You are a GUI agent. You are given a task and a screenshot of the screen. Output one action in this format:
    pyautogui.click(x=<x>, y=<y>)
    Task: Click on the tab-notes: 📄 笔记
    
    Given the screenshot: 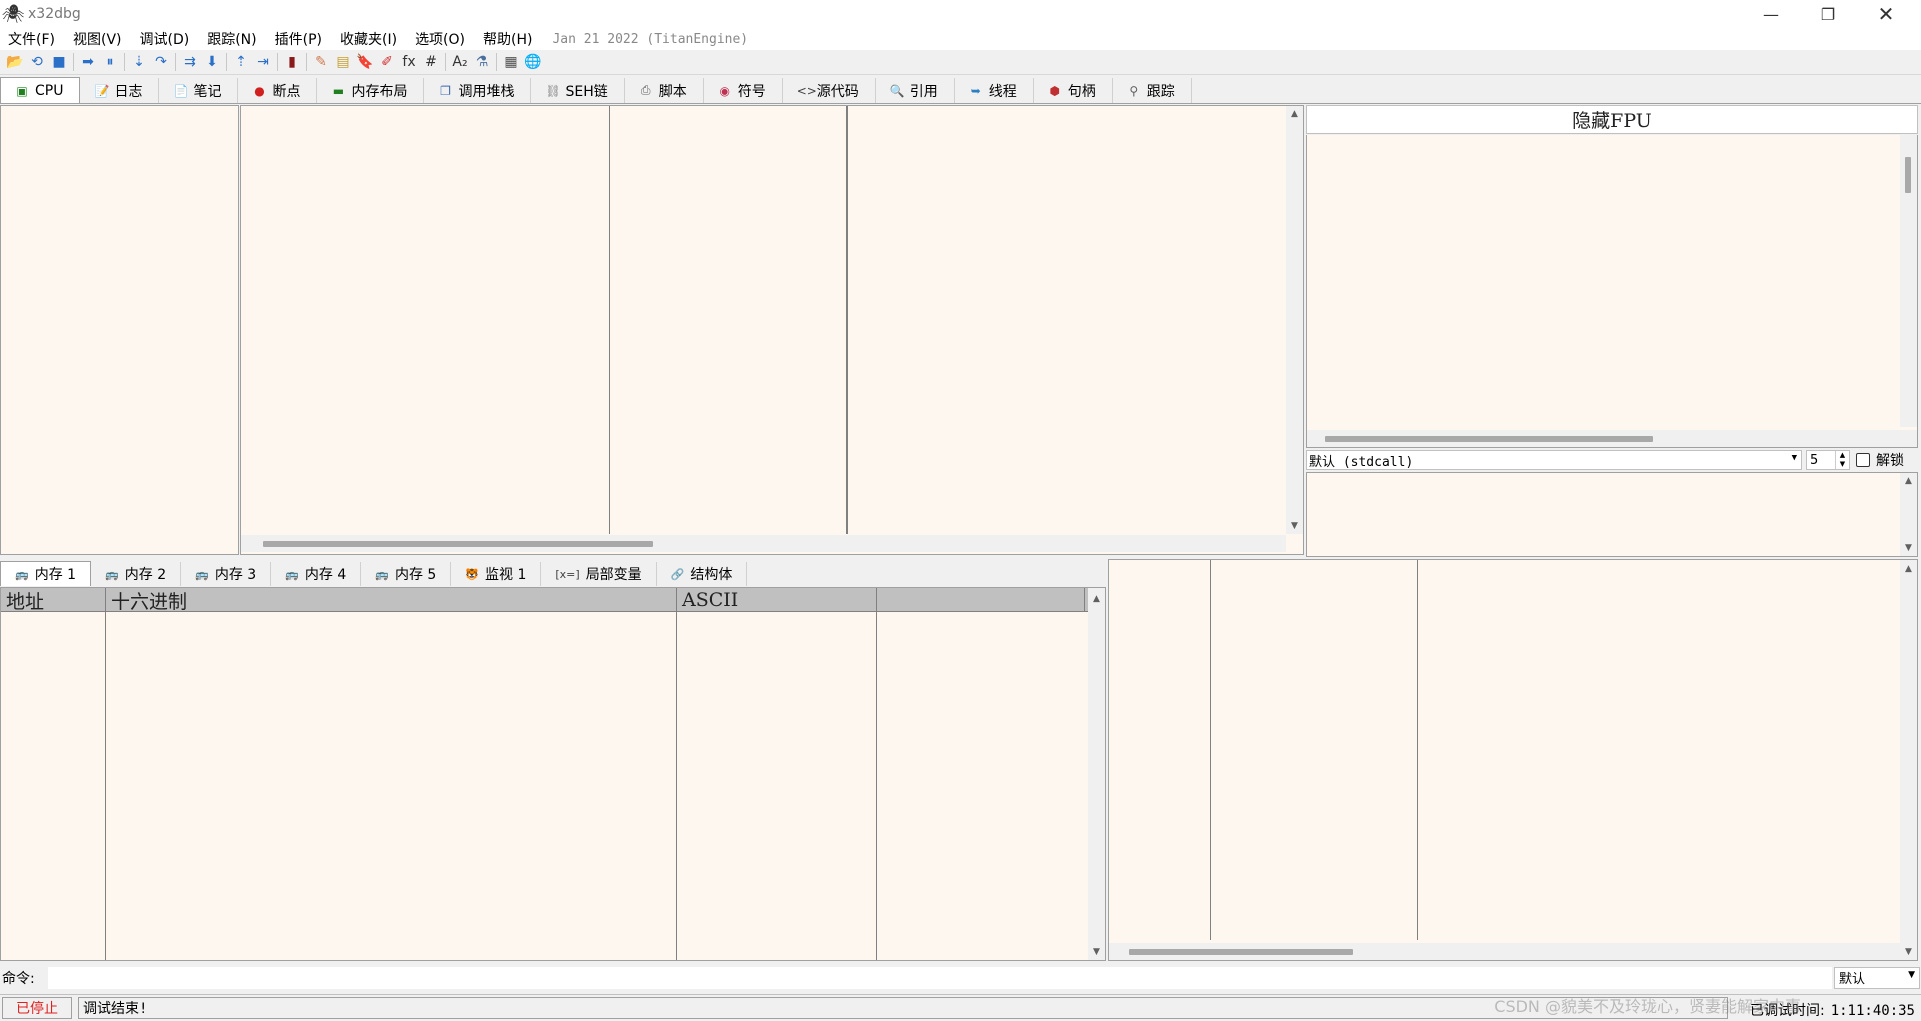 What is the action you would take?
    pyautogui.click(x=199, y=90)
    